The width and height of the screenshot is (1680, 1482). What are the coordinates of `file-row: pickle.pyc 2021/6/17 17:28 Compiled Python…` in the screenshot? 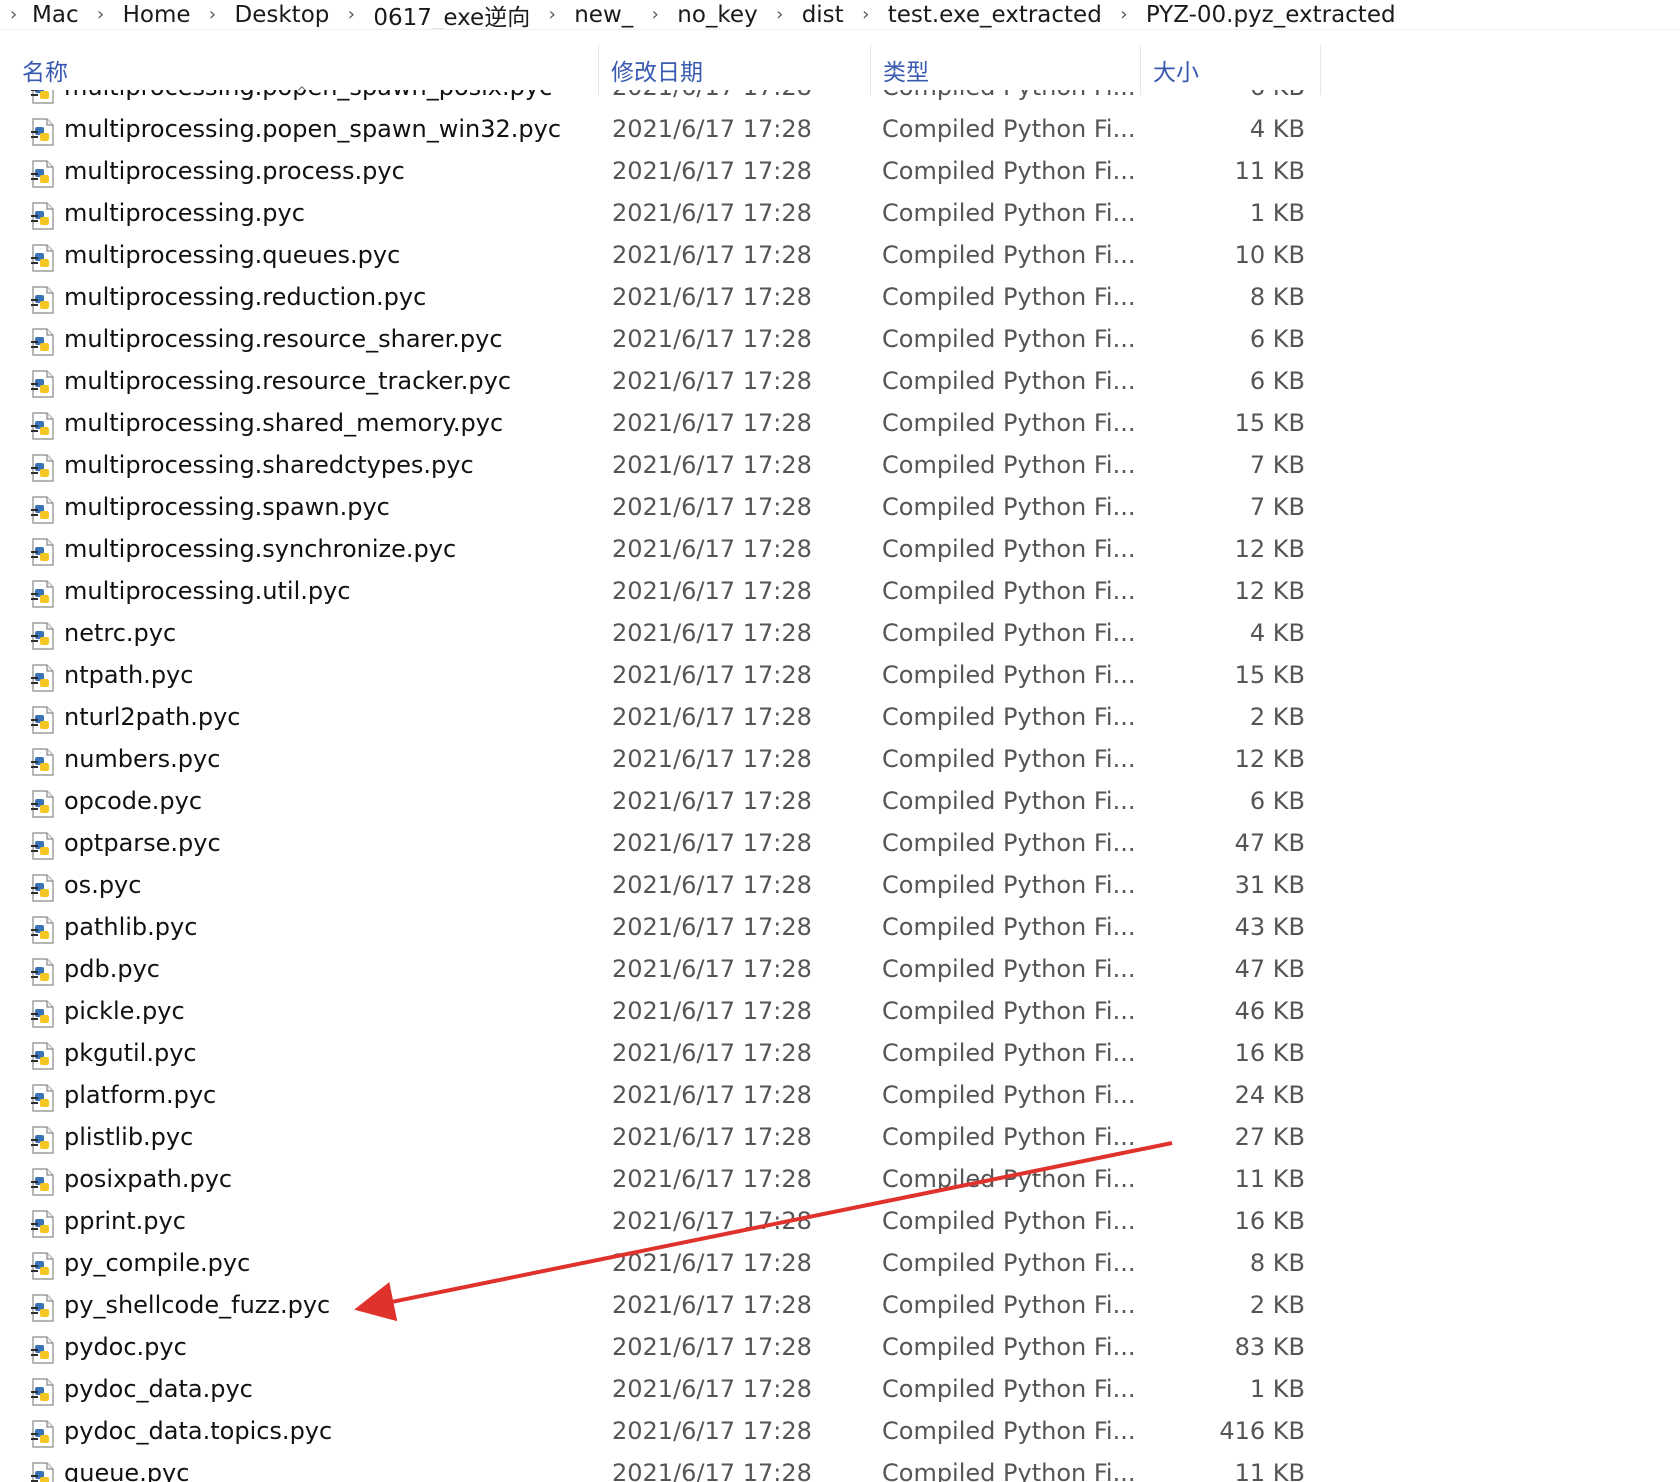 It's located at (665, 1014).